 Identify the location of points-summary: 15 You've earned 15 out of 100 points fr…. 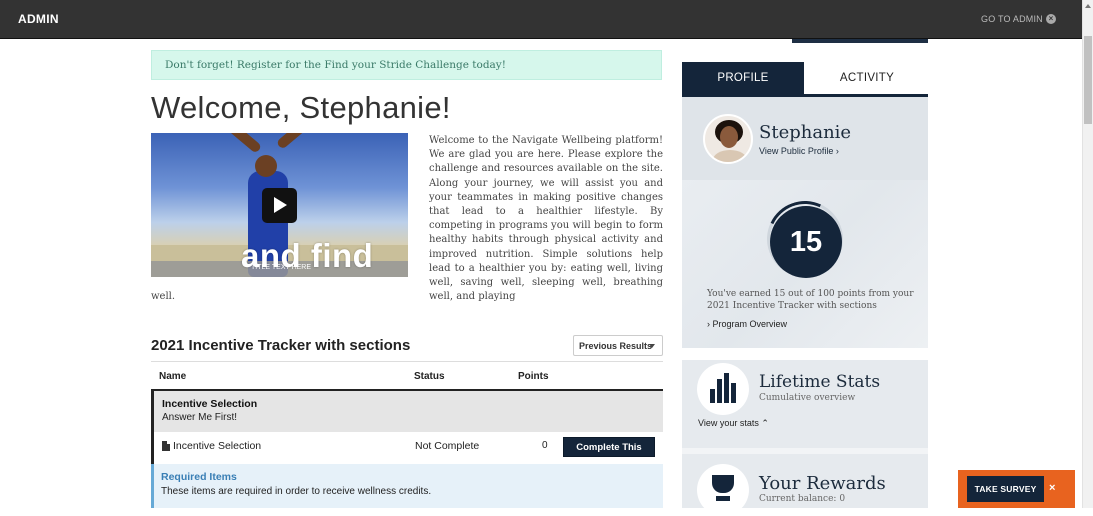
(805, 264).